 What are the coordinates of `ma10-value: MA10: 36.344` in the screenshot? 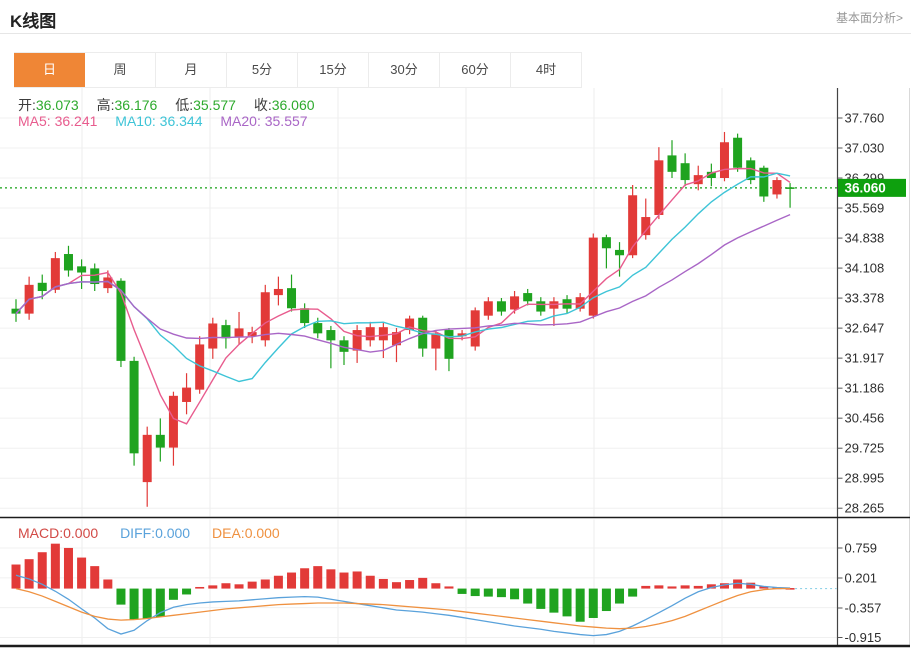 It's located at (159, 121).